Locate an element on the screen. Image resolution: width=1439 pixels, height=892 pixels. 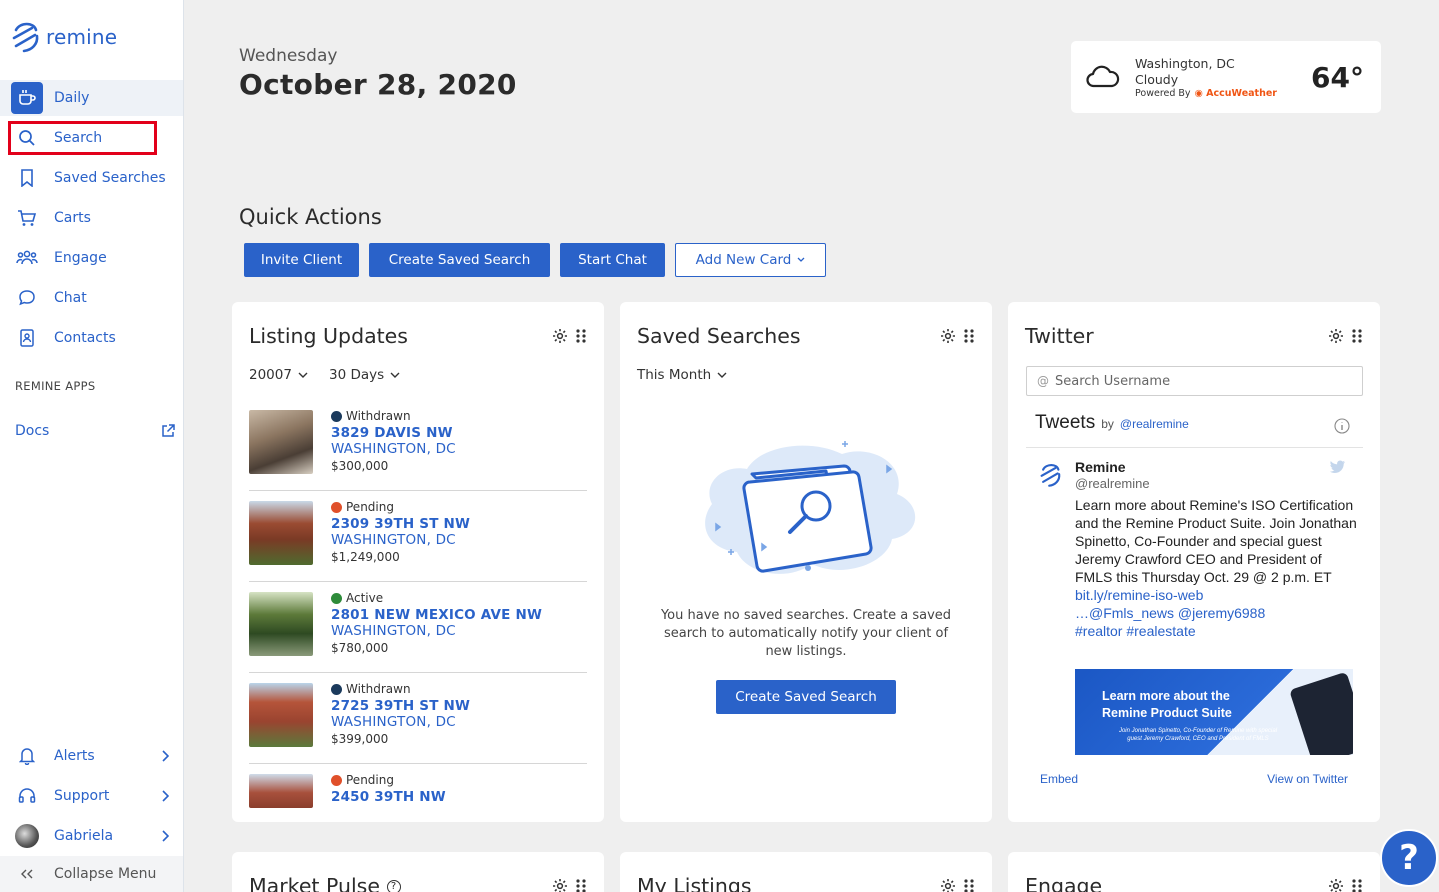
listing-address: 2725 39TH ST NW is located at coordinates (400, 706).